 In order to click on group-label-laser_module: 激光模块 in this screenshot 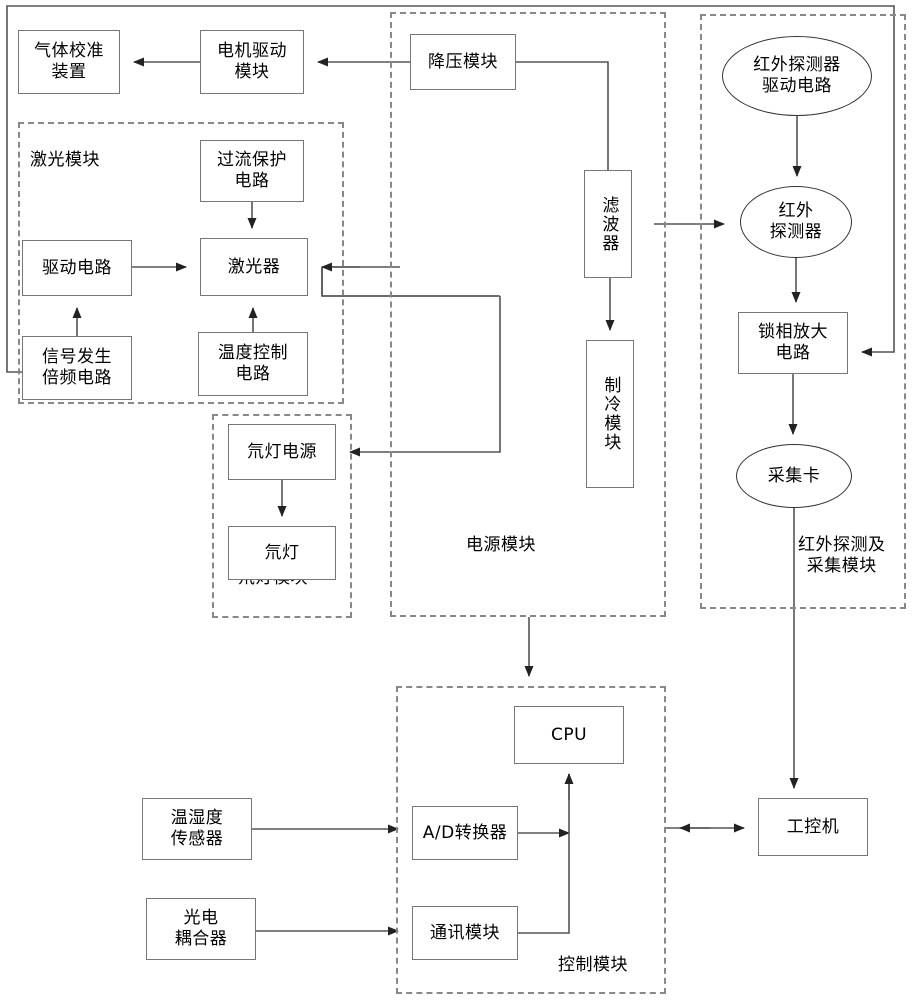, I will do `click(65, 160)`.